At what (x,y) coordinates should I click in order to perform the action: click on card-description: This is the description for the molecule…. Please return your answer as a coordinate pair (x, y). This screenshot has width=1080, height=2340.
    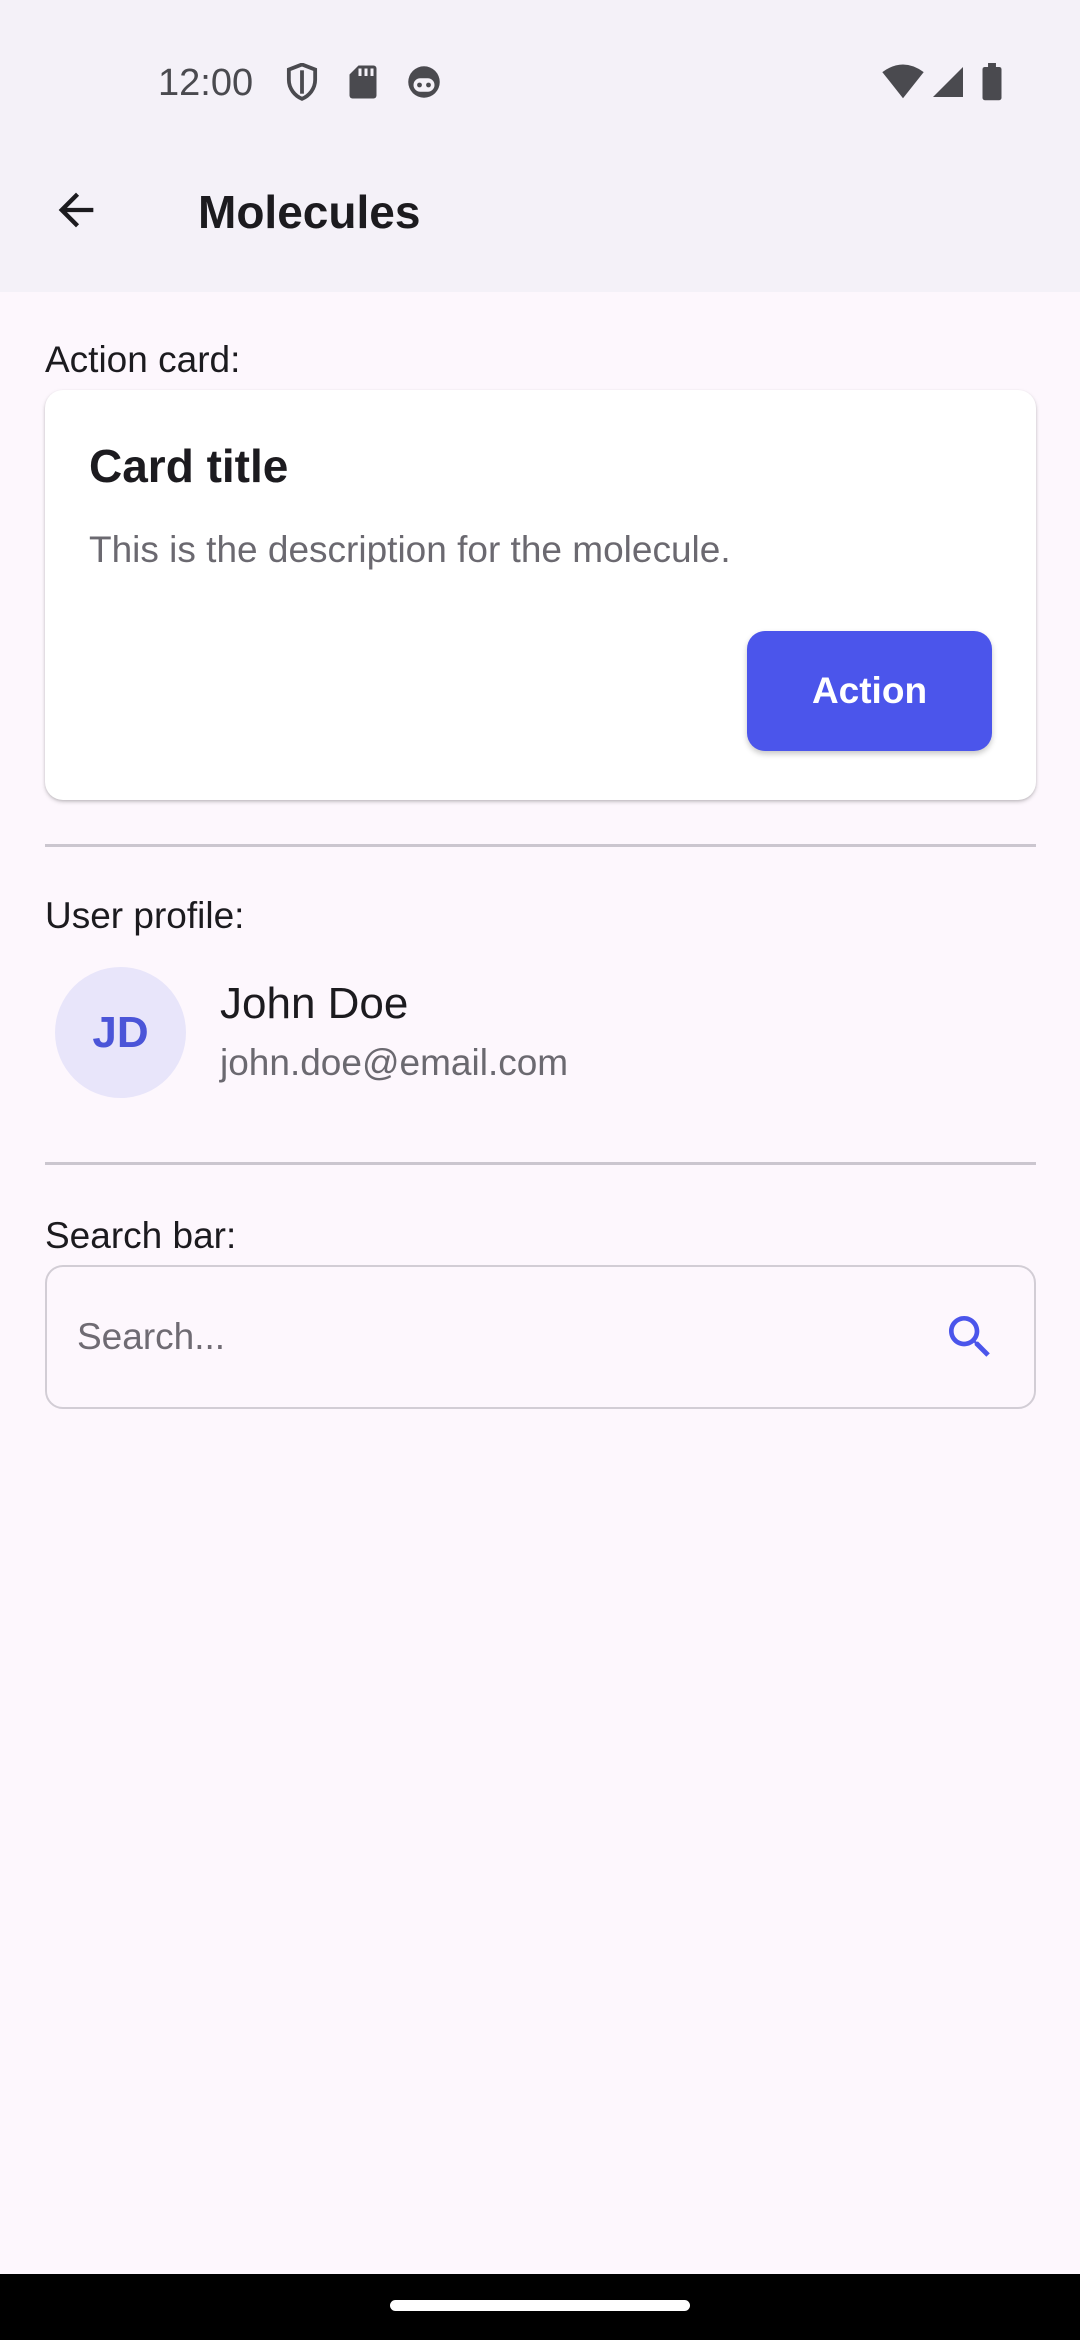
    Looking at the image, I should click on (410, 549).